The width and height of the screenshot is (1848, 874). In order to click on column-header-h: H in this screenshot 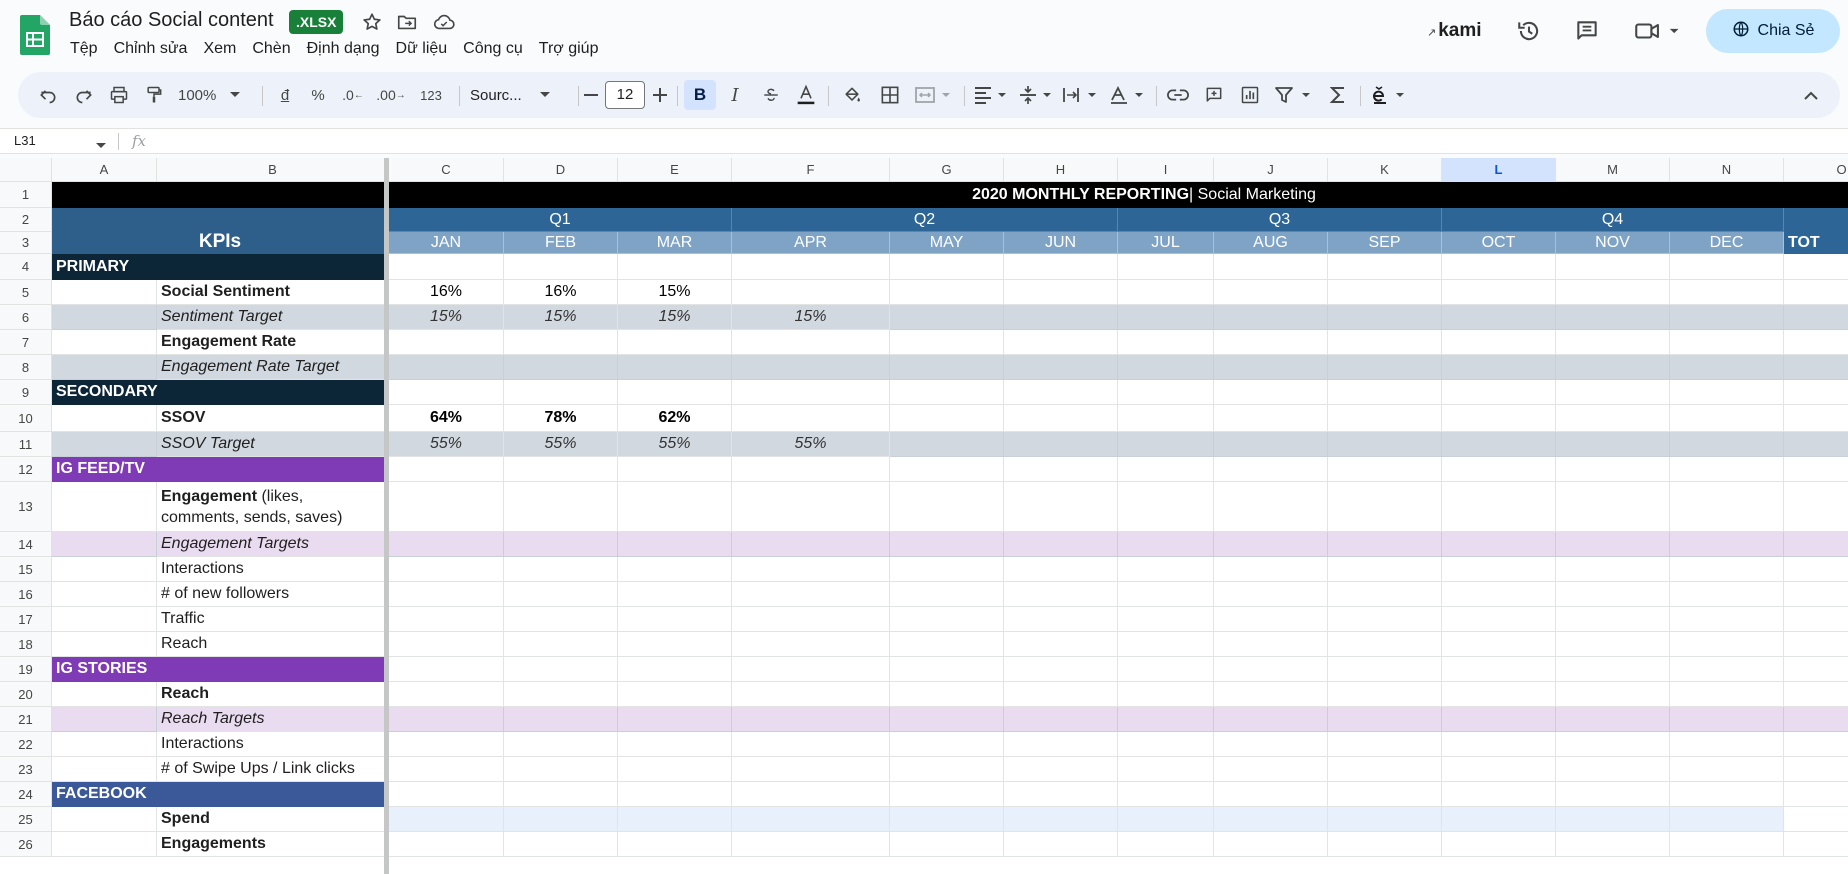, I will do `click(1061, 170)`.